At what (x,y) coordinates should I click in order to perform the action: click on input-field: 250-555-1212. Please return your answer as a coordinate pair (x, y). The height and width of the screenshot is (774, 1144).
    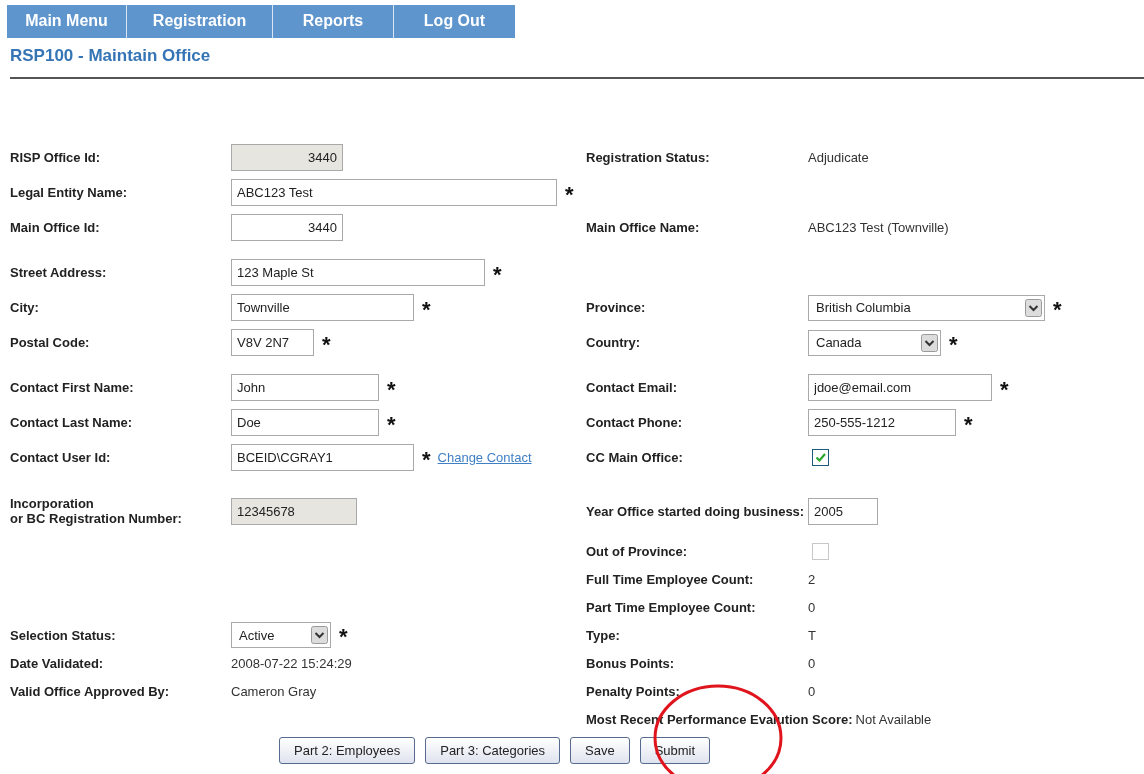
    Looking at the image, I should click on (882, 422).